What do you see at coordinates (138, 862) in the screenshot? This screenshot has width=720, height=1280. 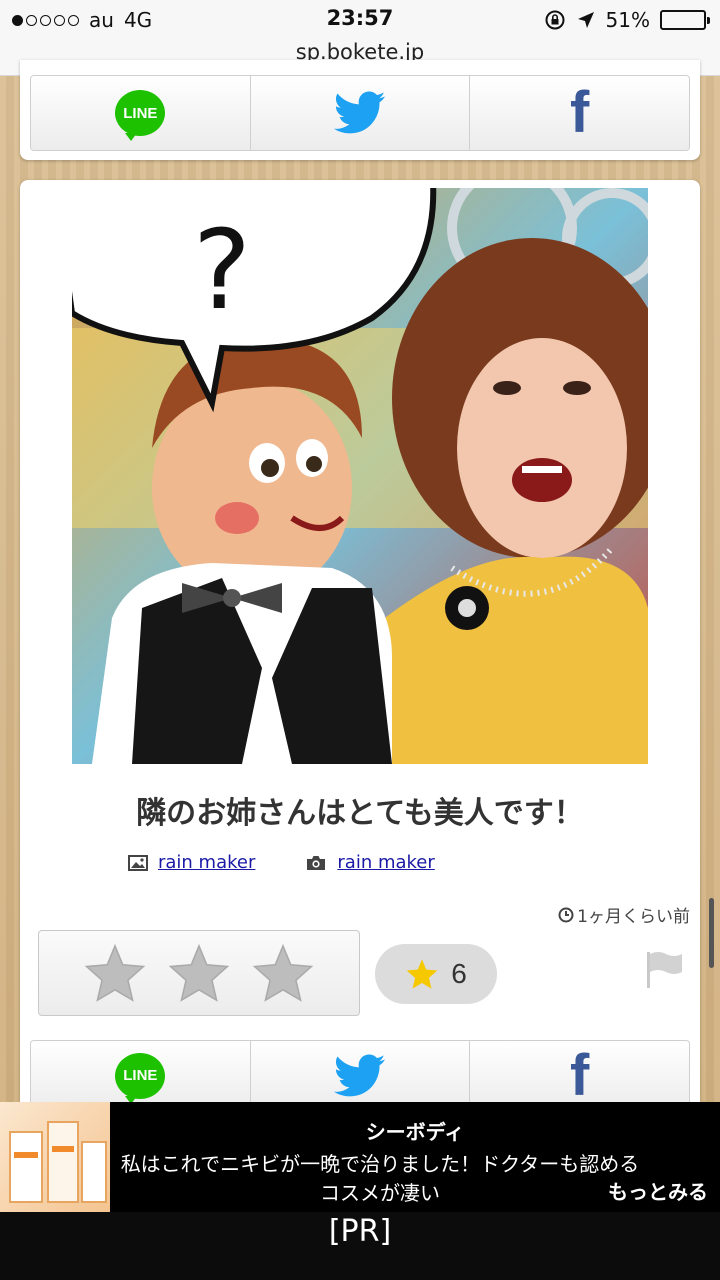 I see `image-icon` at bounding box center [138, 862].